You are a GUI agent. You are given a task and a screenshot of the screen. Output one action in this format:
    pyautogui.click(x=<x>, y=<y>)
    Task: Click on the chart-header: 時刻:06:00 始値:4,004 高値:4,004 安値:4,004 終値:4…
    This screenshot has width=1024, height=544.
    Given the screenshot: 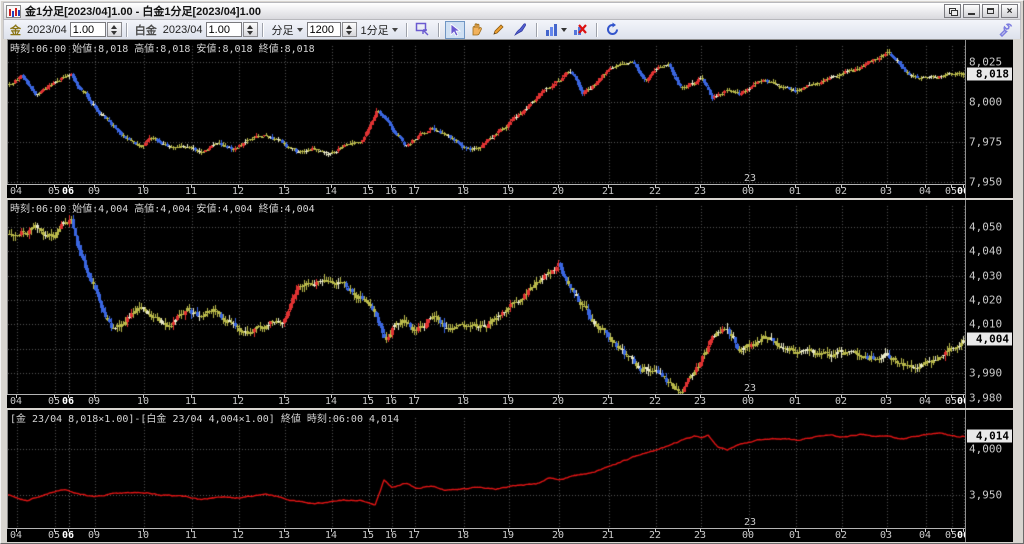 What is the action you would take?
    pyautogui.click(x=162, y=209)
    